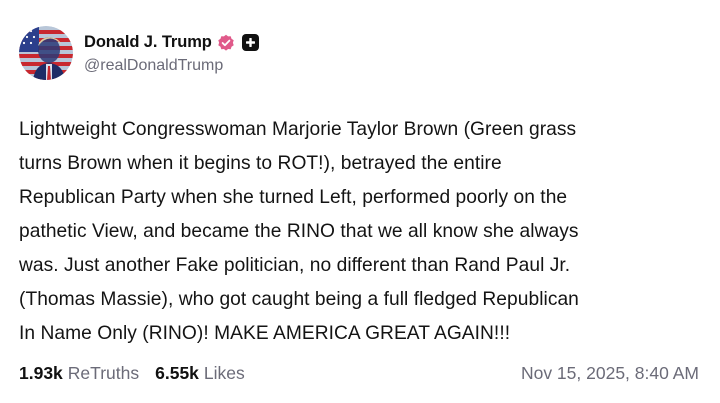 The width and height of the screenshot is (720, 403). I want to click on avatar, so click(46, 53).